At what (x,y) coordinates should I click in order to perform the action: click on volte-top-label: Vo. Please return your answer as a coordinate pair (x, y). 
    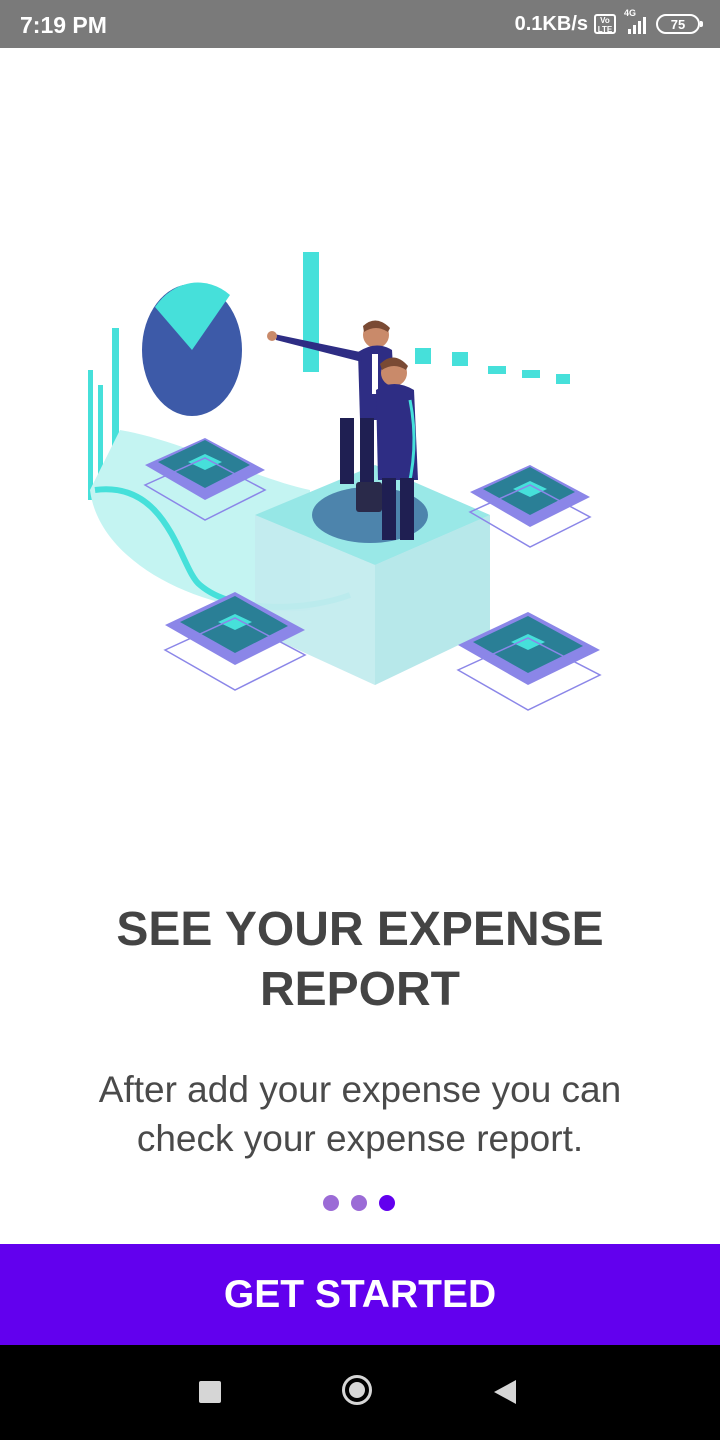
    Looking at the image, I should click on (605, 20).